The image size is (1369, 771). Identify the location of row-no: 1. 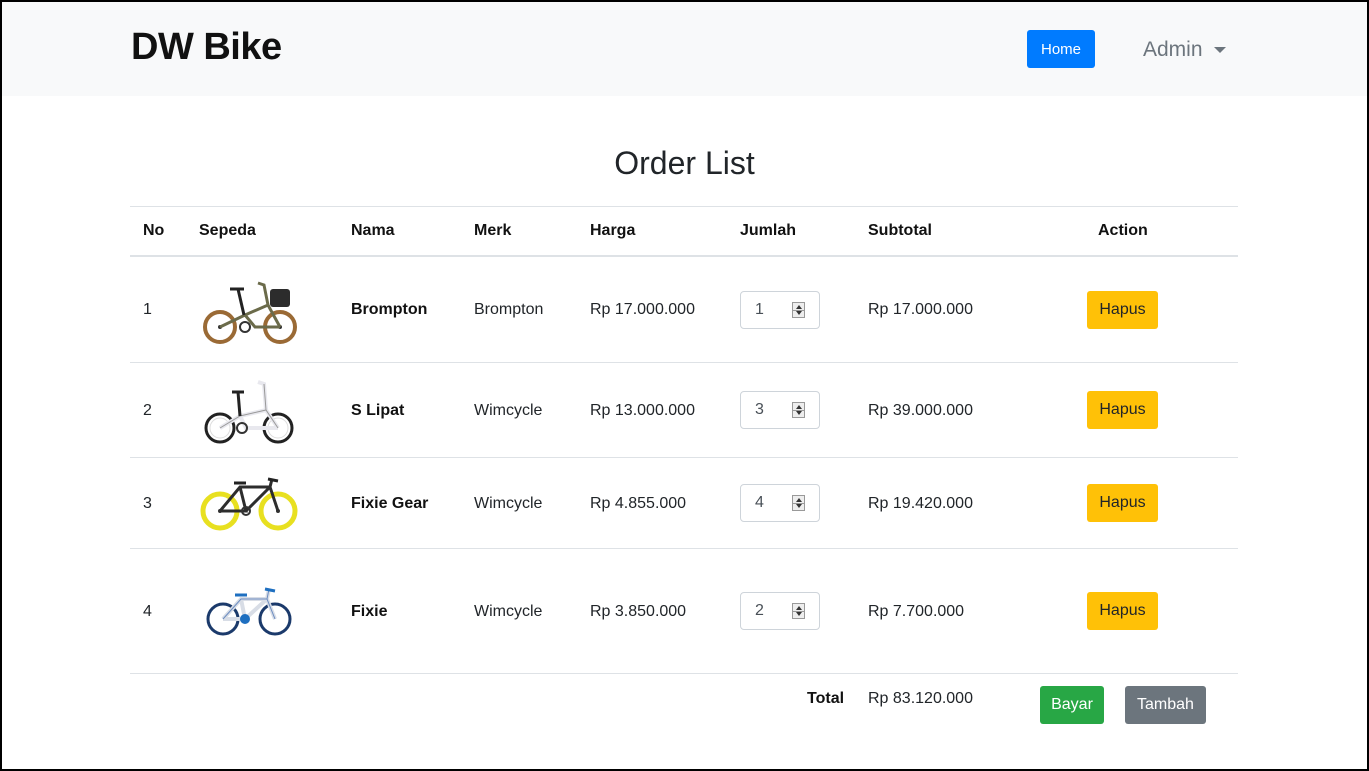
(147, 309).